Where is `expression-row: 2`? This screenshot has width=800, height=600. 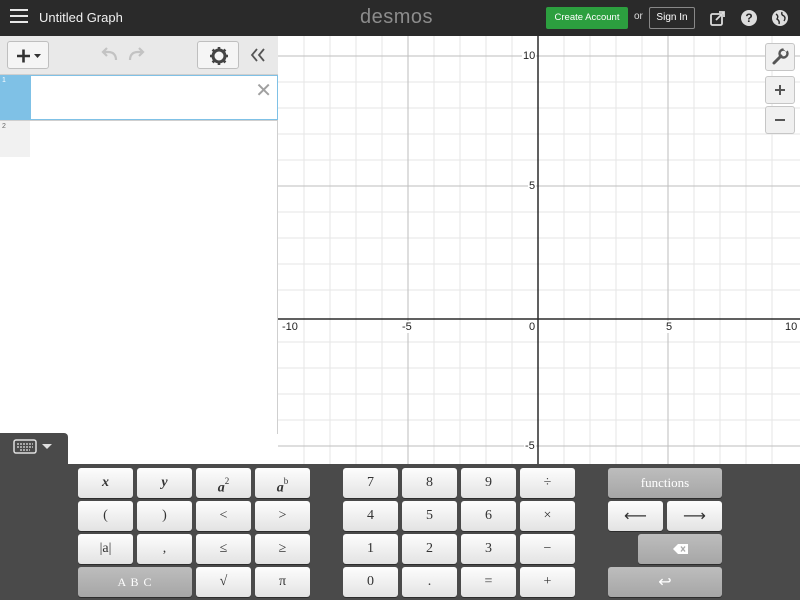
expression-row: 2 is located at coordinates (139, 139).